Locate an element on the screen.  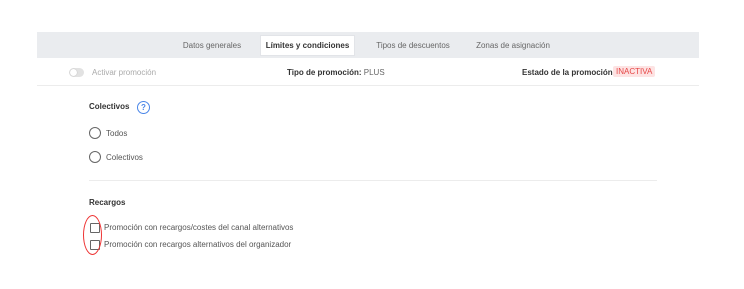
radio-option-todos: Todos is located at coordinates (108, 133).